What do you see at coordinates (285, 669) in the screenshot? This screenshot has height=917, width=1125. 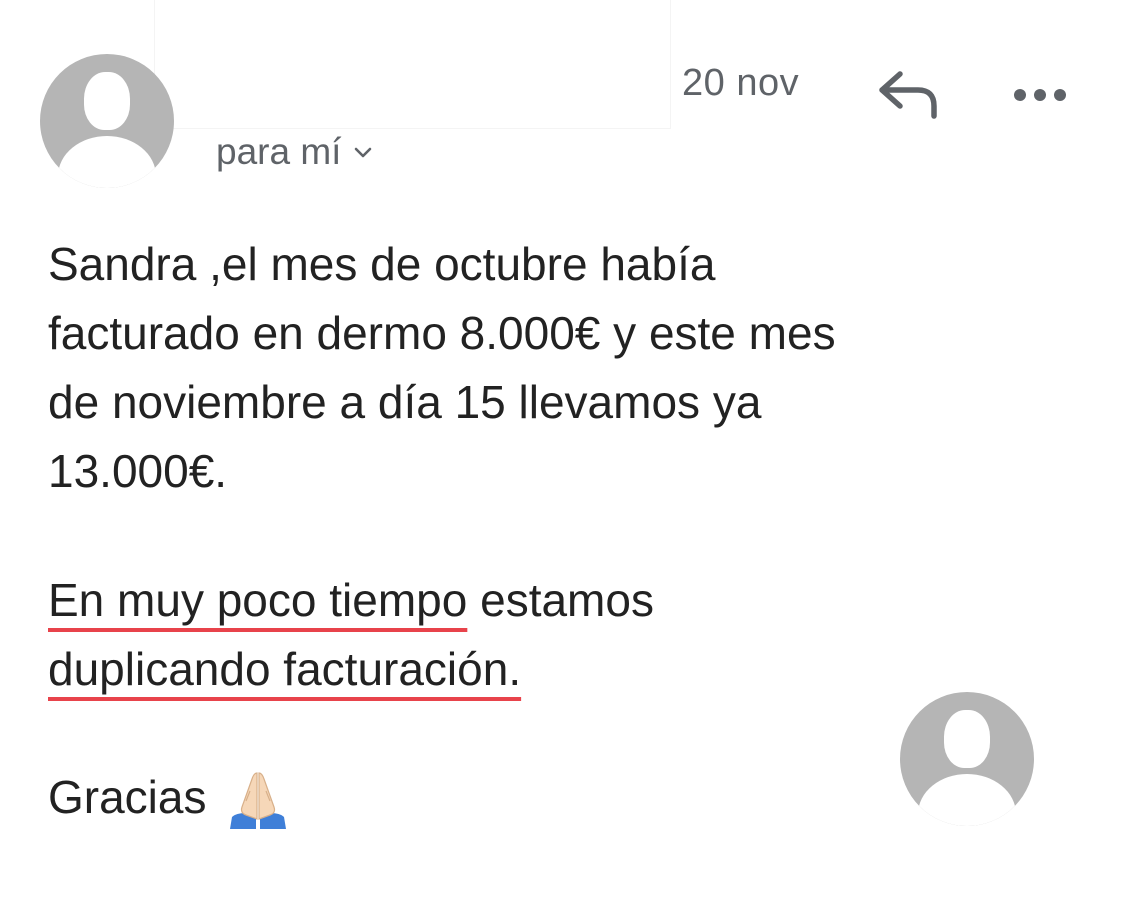 I see `underlined-text: duplicando facturación.` at bounding box center [285, 669].